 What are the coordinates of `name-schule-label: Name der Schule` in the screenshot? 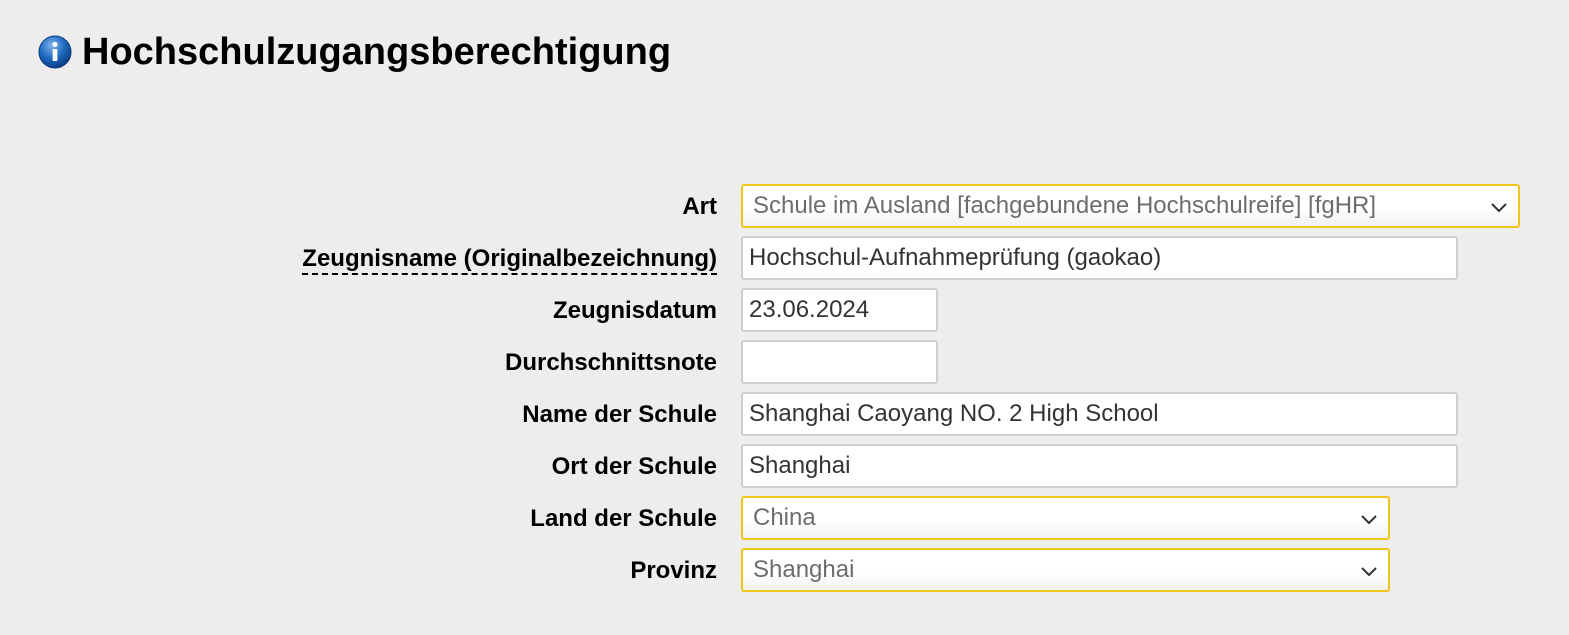 It's located at (619, 414).